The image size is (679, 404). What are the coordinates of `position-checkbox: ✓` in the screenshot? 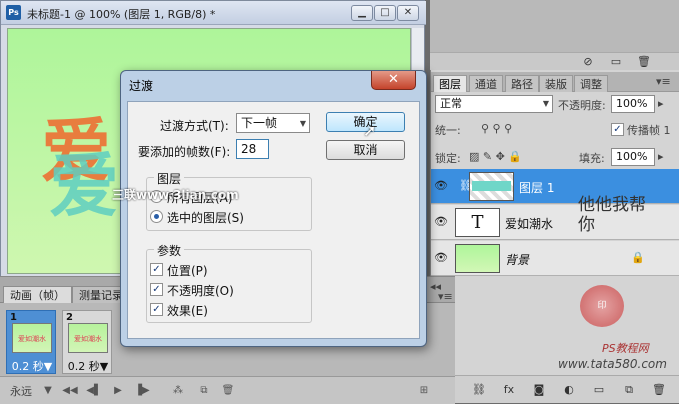 It's located at (156, 269).